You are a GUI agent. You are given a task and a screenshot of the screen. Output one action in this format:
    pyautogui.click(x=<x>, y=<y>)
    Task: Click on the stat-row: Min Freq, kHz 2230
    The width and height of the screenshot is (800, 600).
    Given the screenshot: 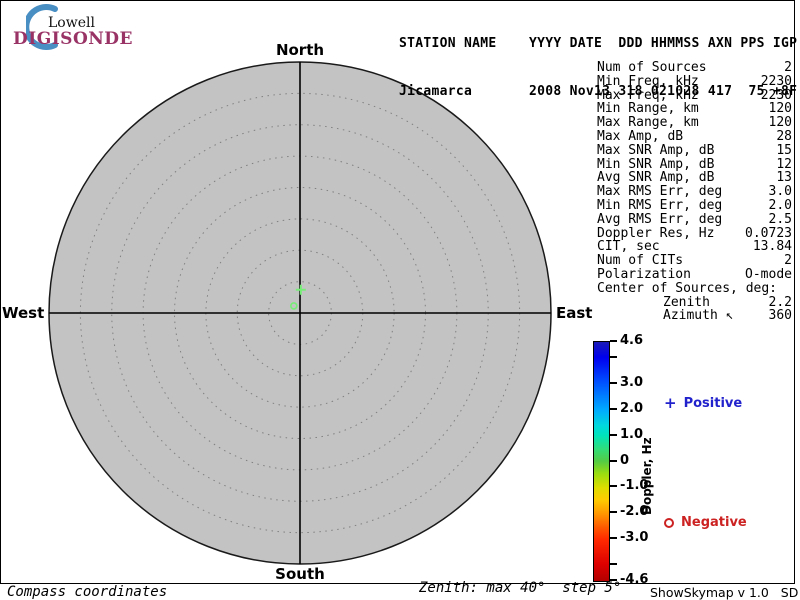 What is the action you would take?
    pyautogui.click(x=694, y=81)
    